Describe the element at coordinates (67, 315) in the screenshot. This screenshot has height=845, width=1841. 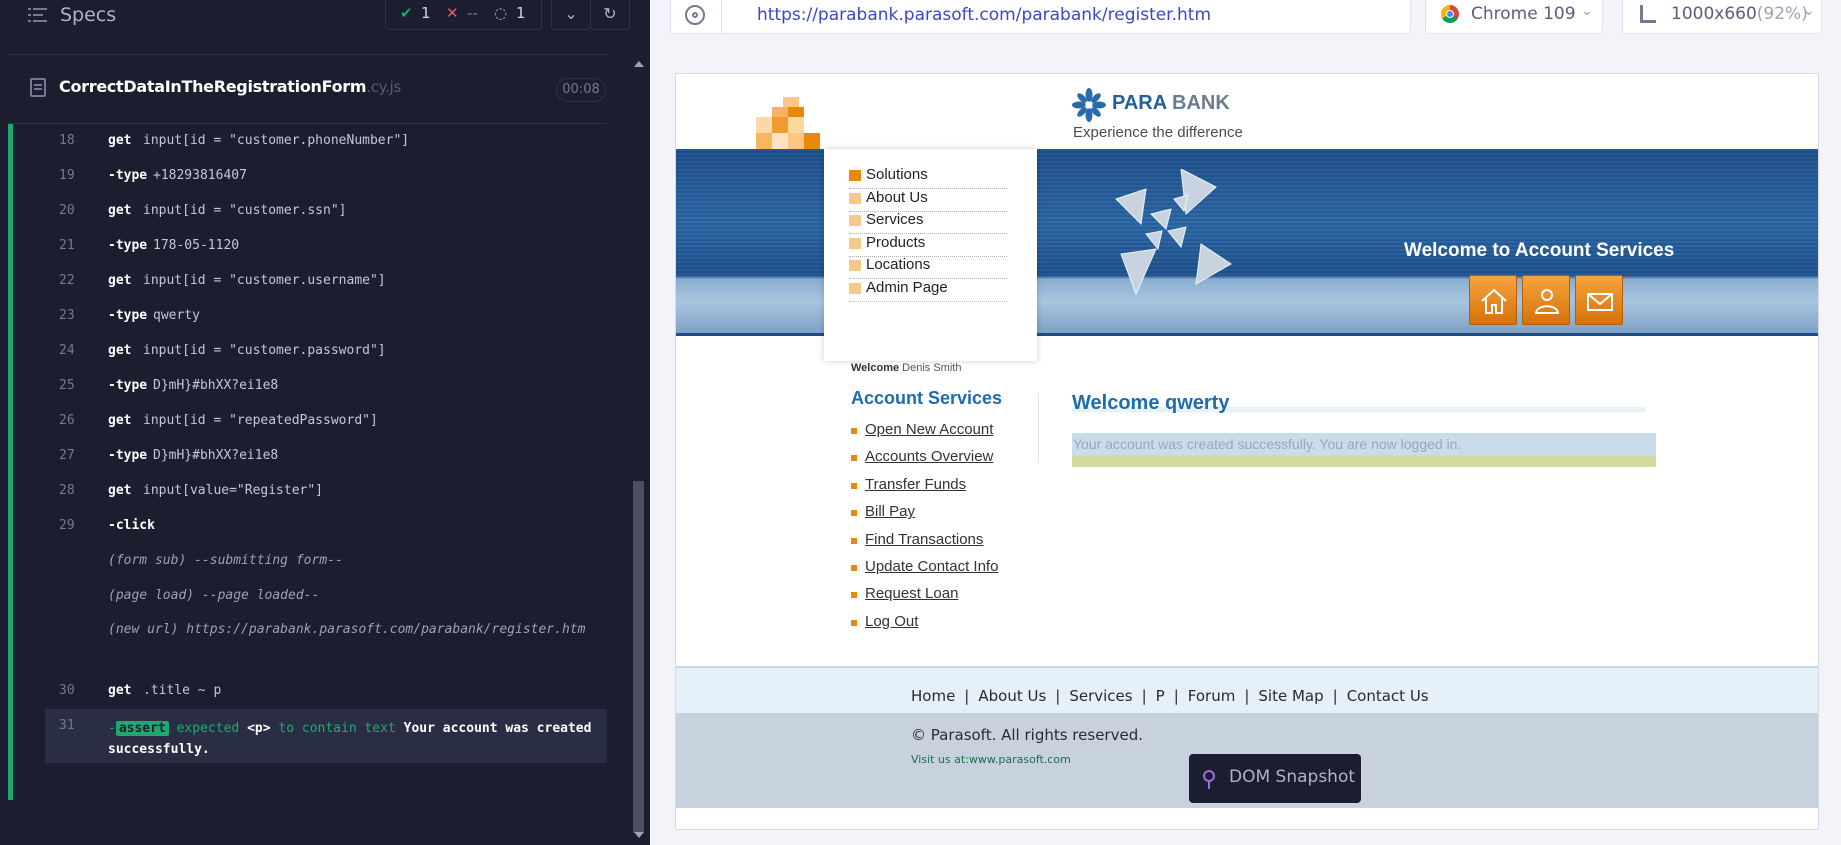
I see `line-number: 23` at that location.